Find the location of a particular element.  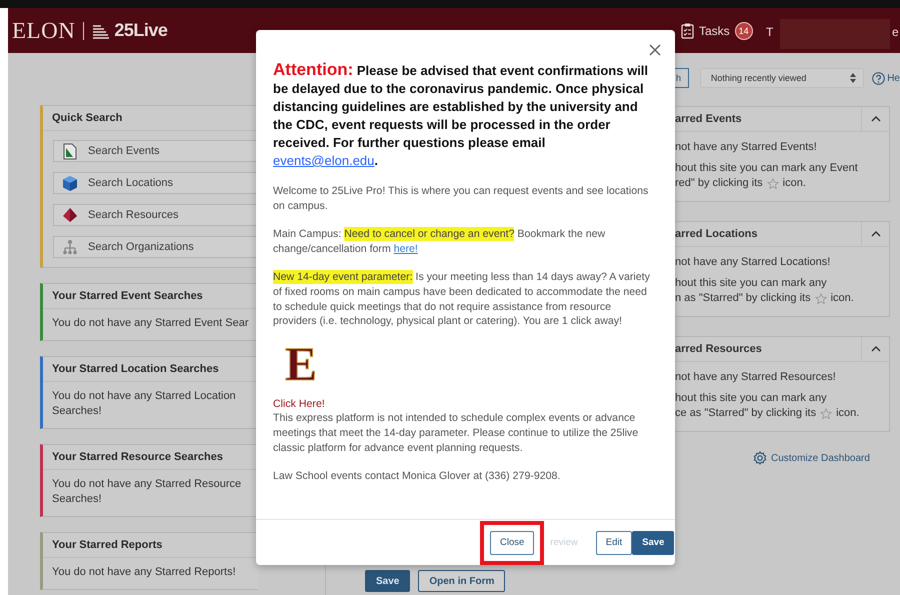

search-link: Search Locations is located at coordinates (155, 183).